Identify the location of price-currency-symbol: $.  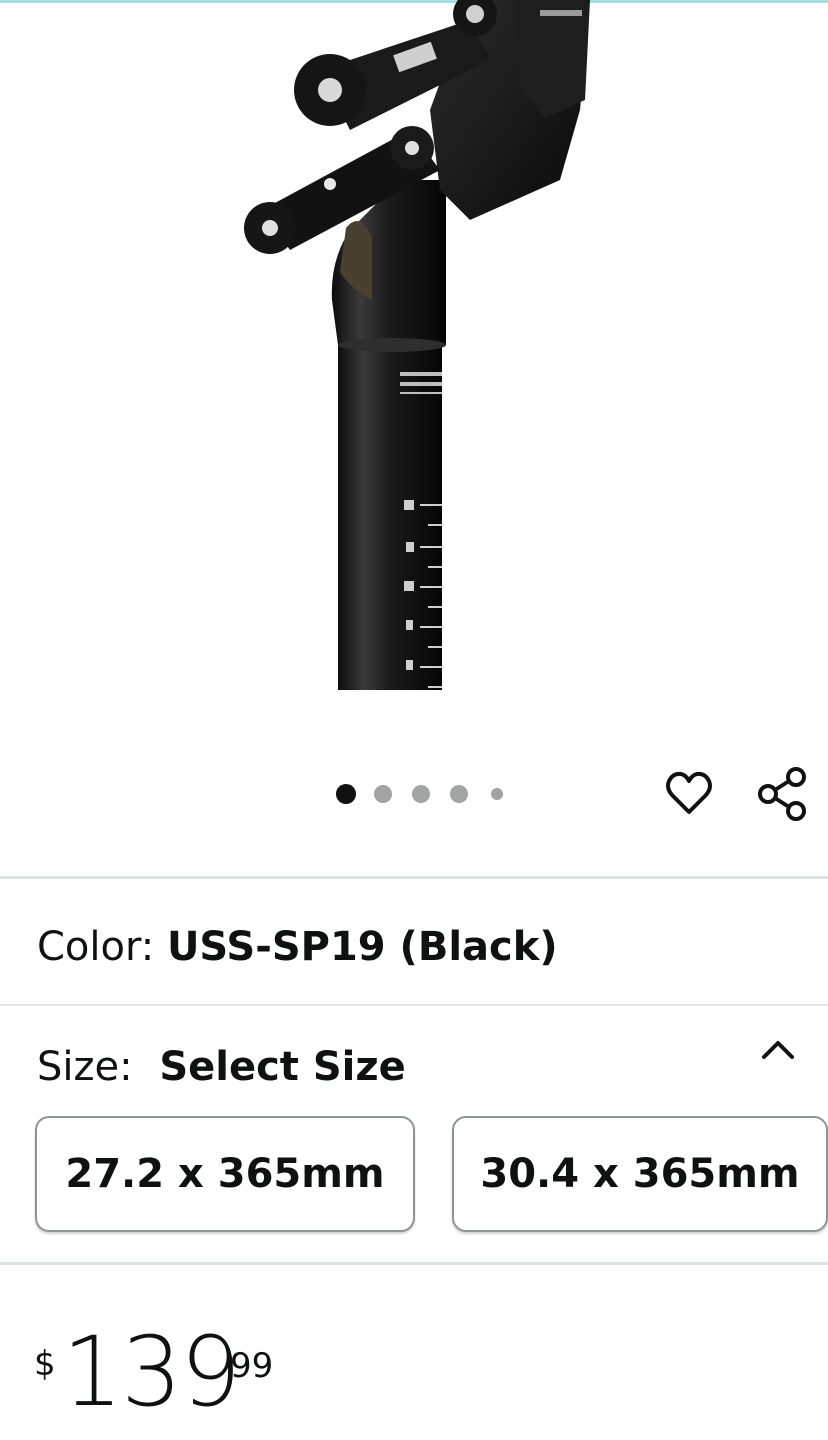
(45, 1364).